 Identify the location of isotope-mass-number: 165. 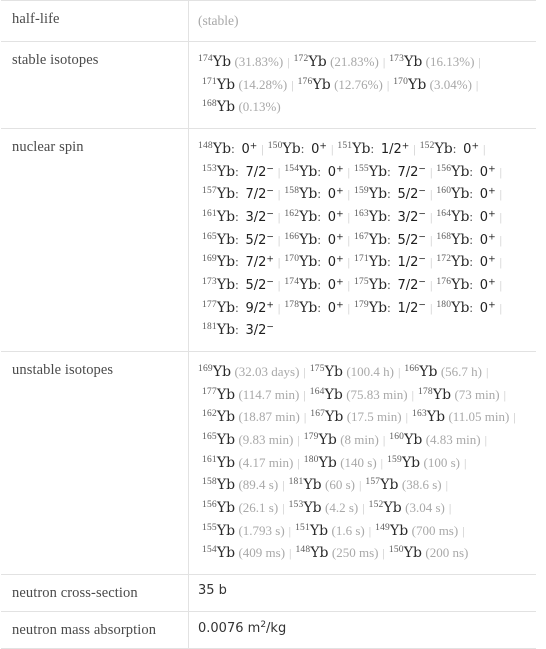
(209, 236).